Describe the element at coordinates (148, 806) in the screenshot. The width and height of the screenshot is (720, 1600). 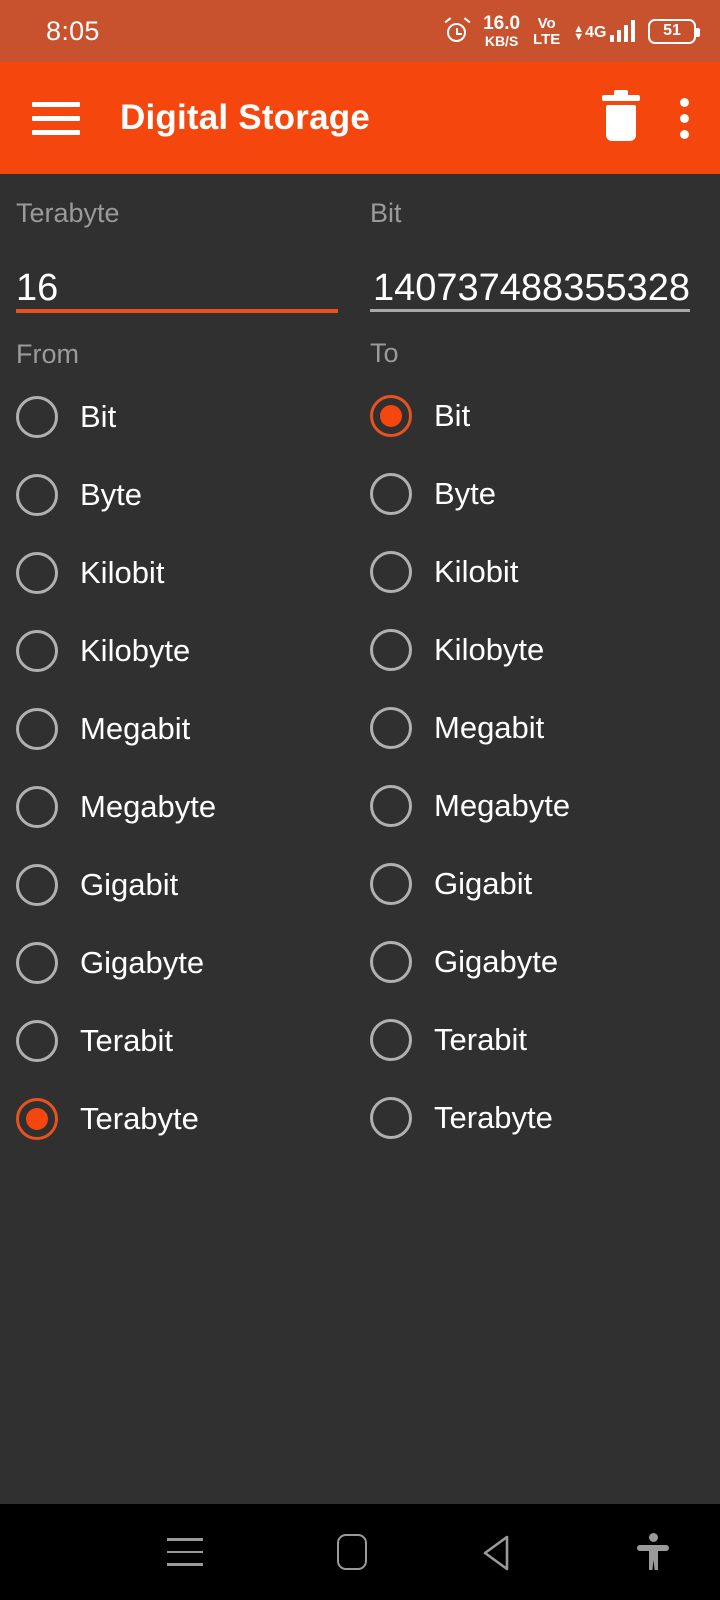
I see `from-option-label: Megabyte` at that location.